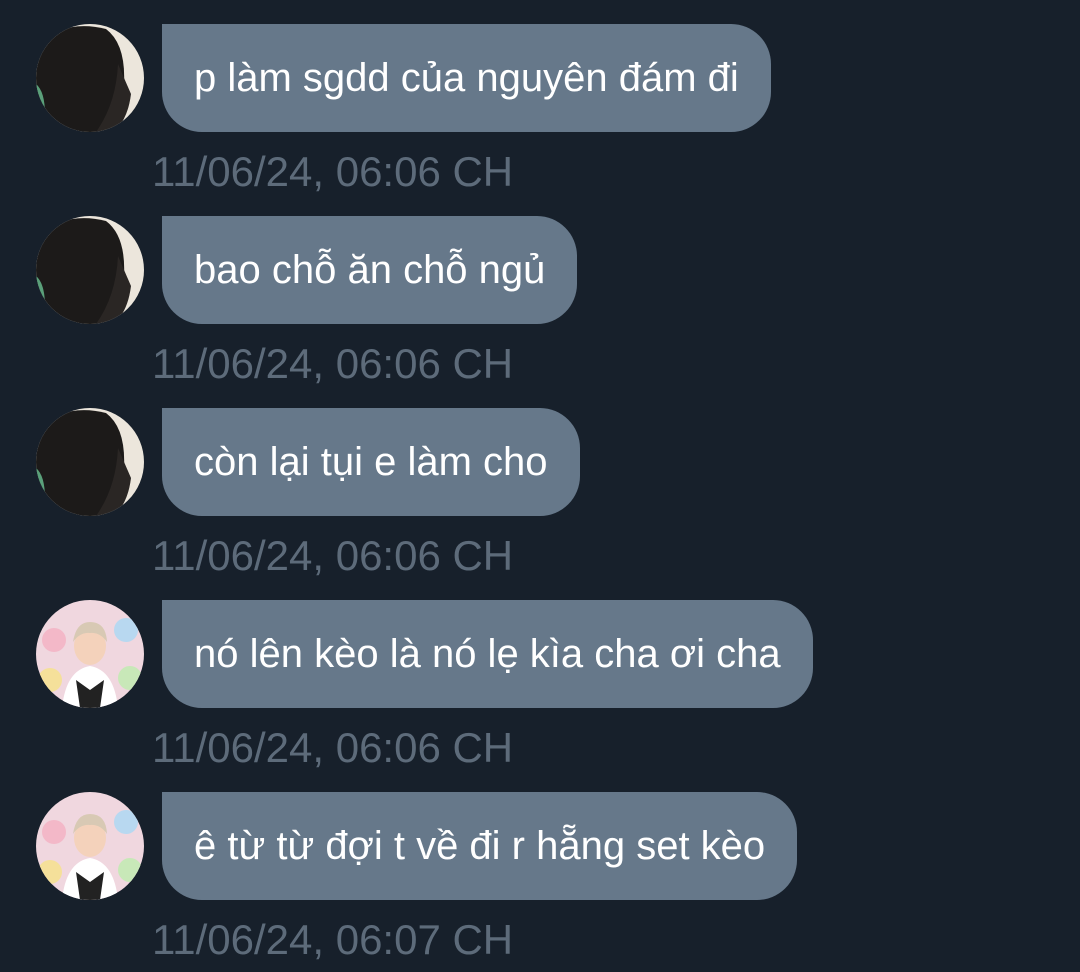 The image size is (1080, 972). Describe the element at coordinates (466, 78) in the screenshot. I see `message-bubble: p làm sgdd của nguyên đám đi` at that location.